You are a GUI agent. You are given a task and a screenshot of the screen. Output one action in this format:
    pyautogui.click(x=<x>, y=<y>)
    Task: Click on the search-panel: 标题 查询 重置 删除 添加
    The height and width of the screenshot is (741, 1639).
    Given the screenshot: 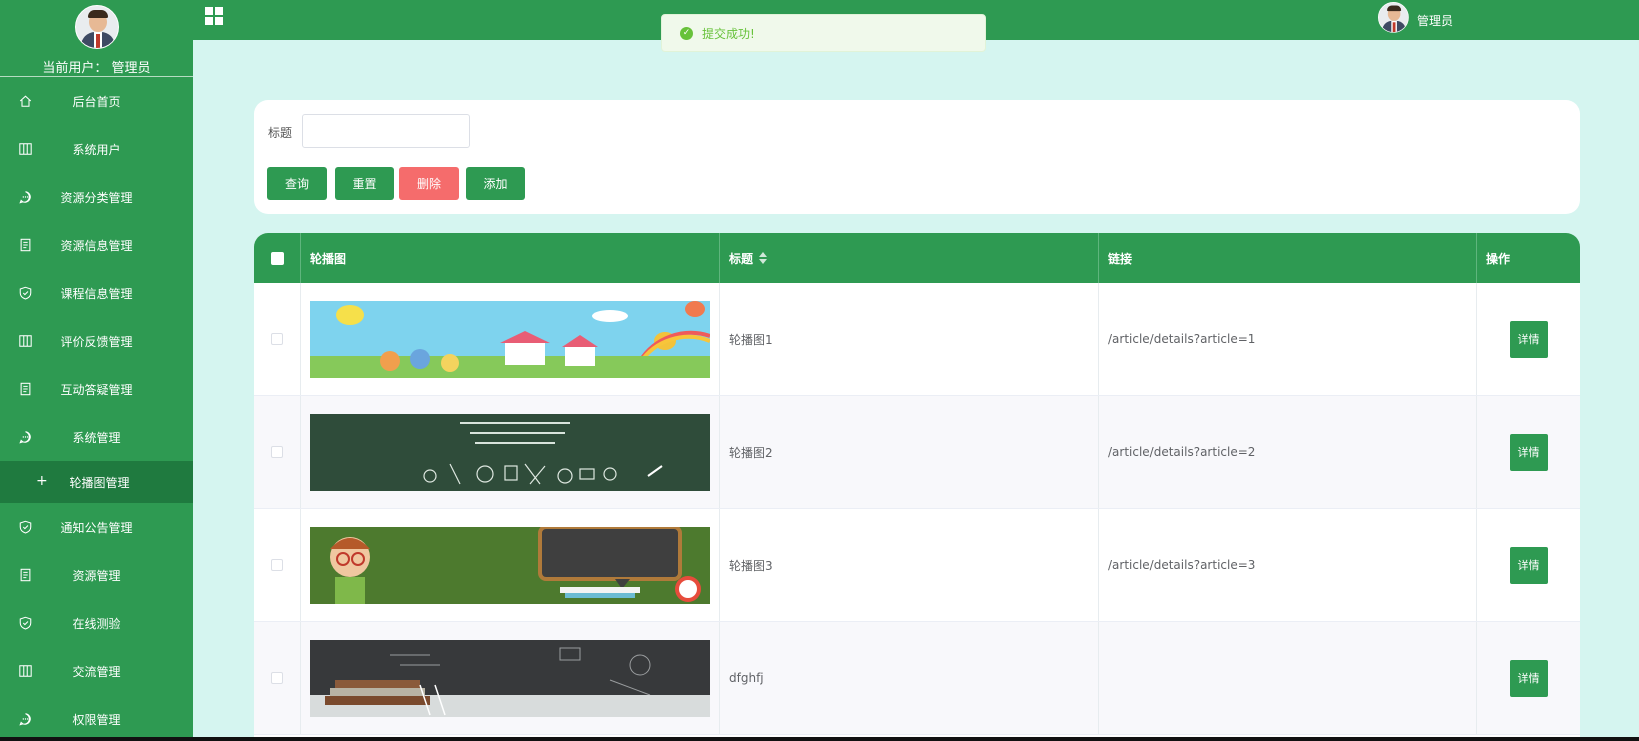 What is the action you would take?
    pyautogui.click(x=917, y=157)
    